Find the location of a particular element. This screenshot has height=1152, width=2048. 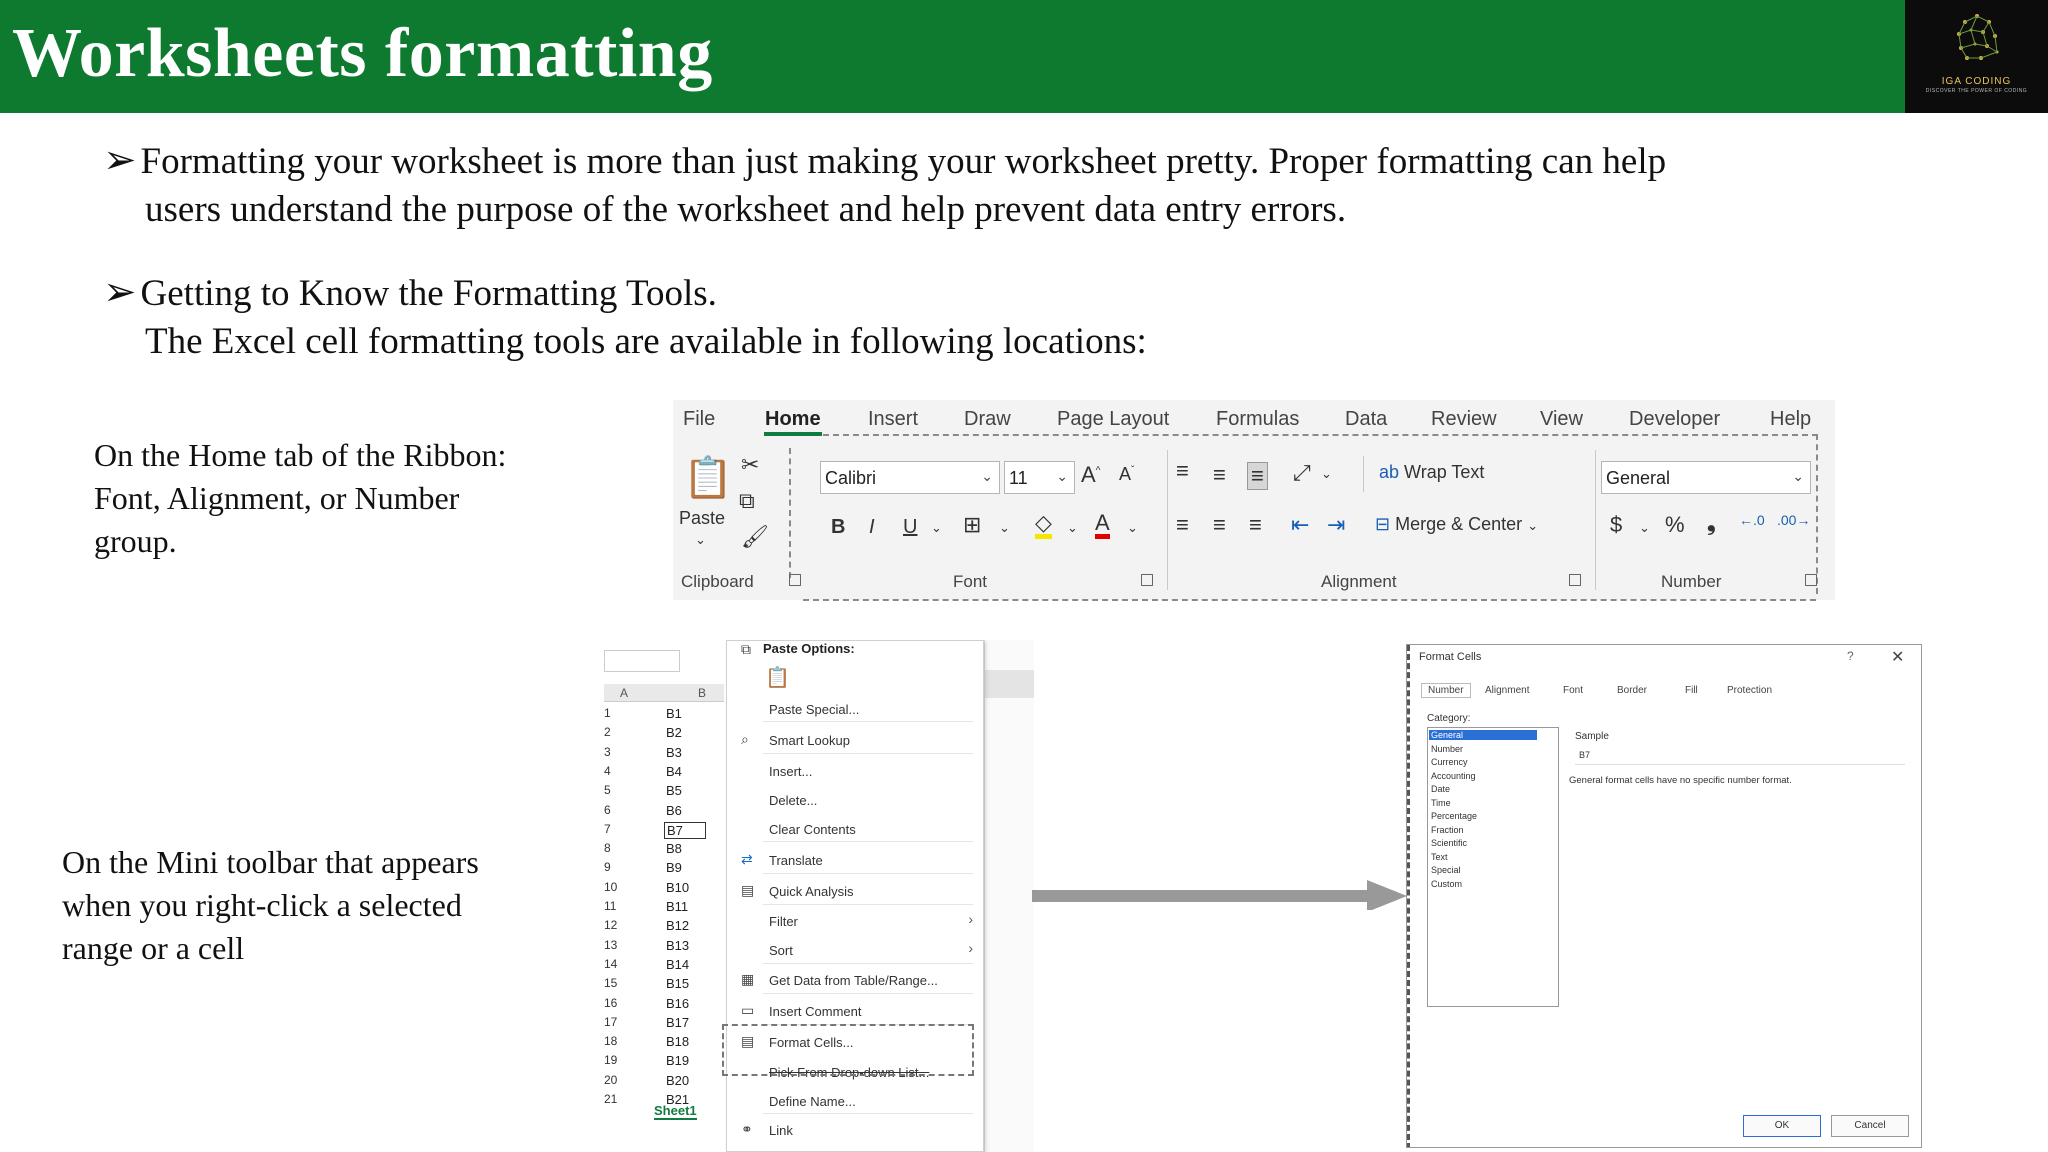

number-launcher-icon is located at coordinates (1811, 580).